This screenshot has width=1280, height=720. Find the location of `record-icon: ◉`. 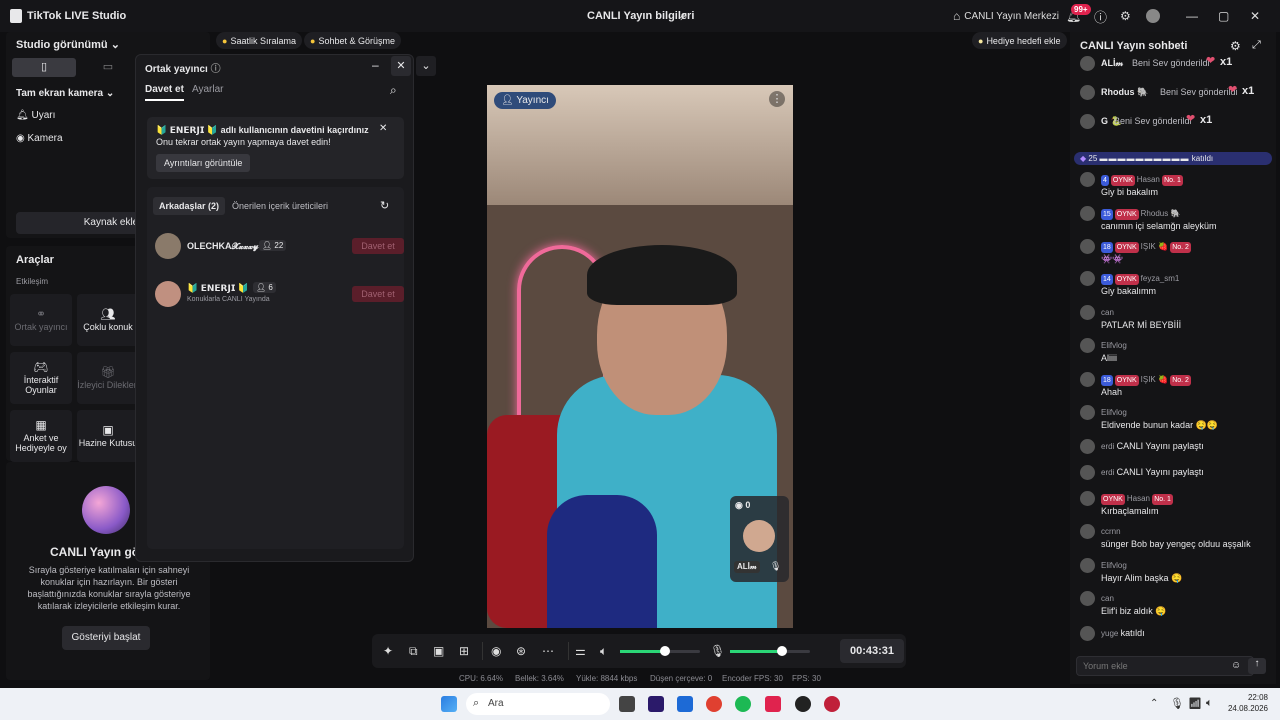

record-icon: ◉ is located at coordinates (496, 651).